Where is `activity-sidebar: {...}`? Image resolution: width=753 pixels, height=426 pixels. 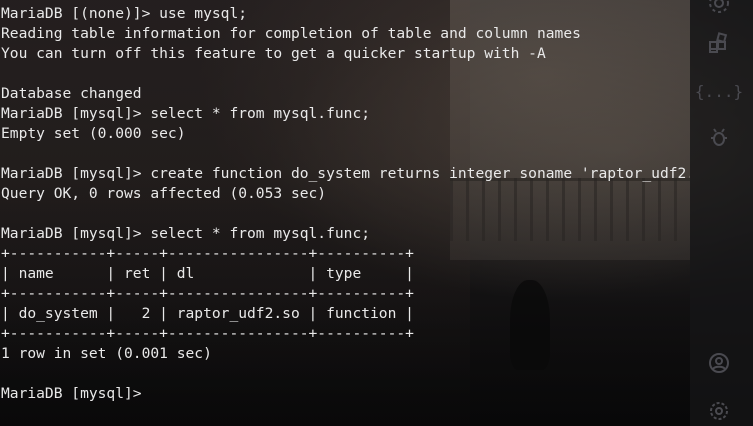 activity-sidebar: {...} is located at coordinates (721, 213).